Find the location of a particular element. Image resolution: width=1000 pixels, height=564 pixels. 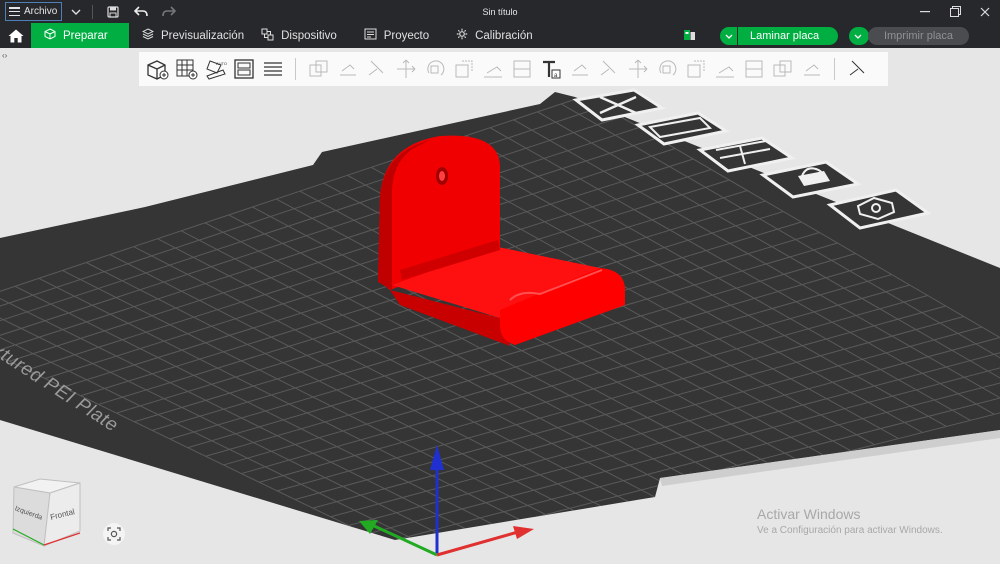

cut-icon-graphic is located at coordinates (435, 68).